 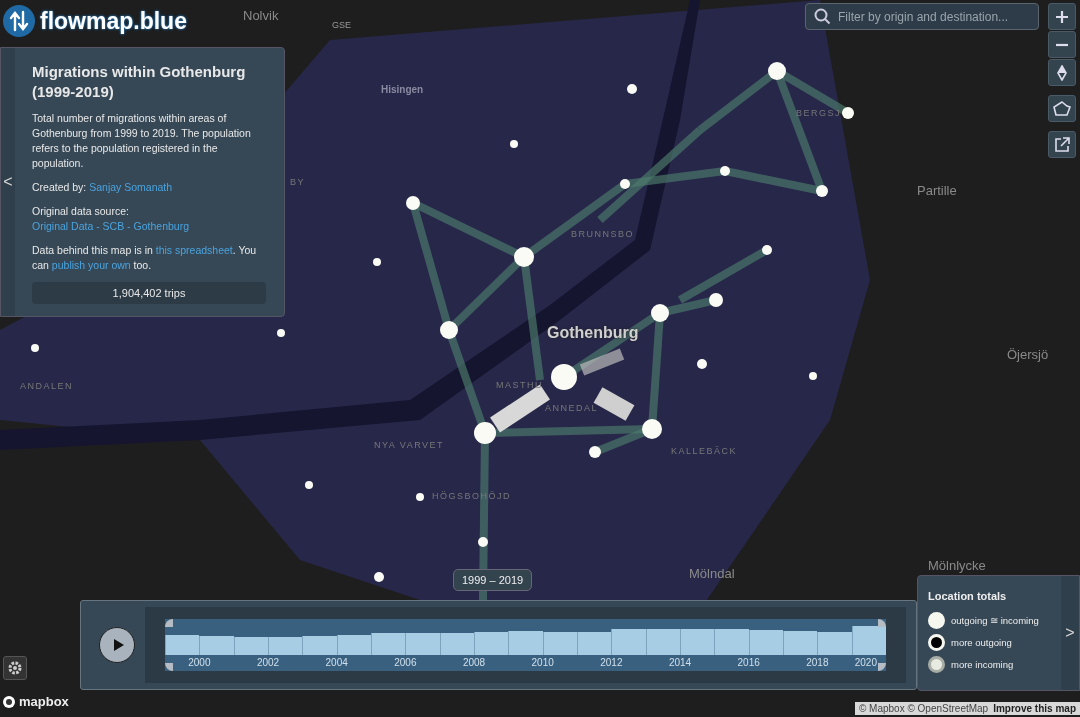 I want to click on map-label: Hisingen, so click(x=402, y=89).